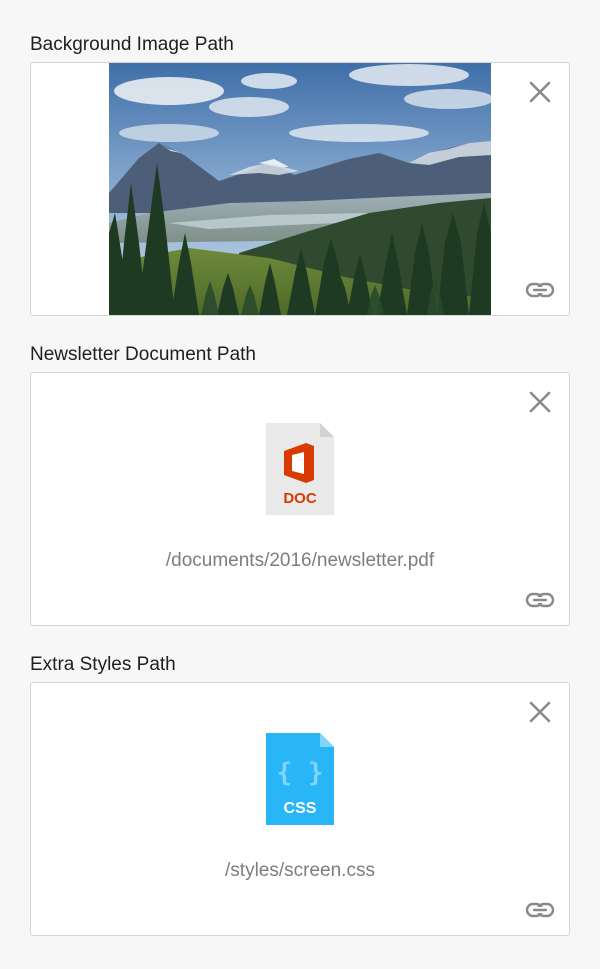 This screenshot has height=969, width=600. What do you see at coordinates (300, 469) in the screenshot?
I see `office-doc-file-icon: DOC` at bounding box center [300, 469].